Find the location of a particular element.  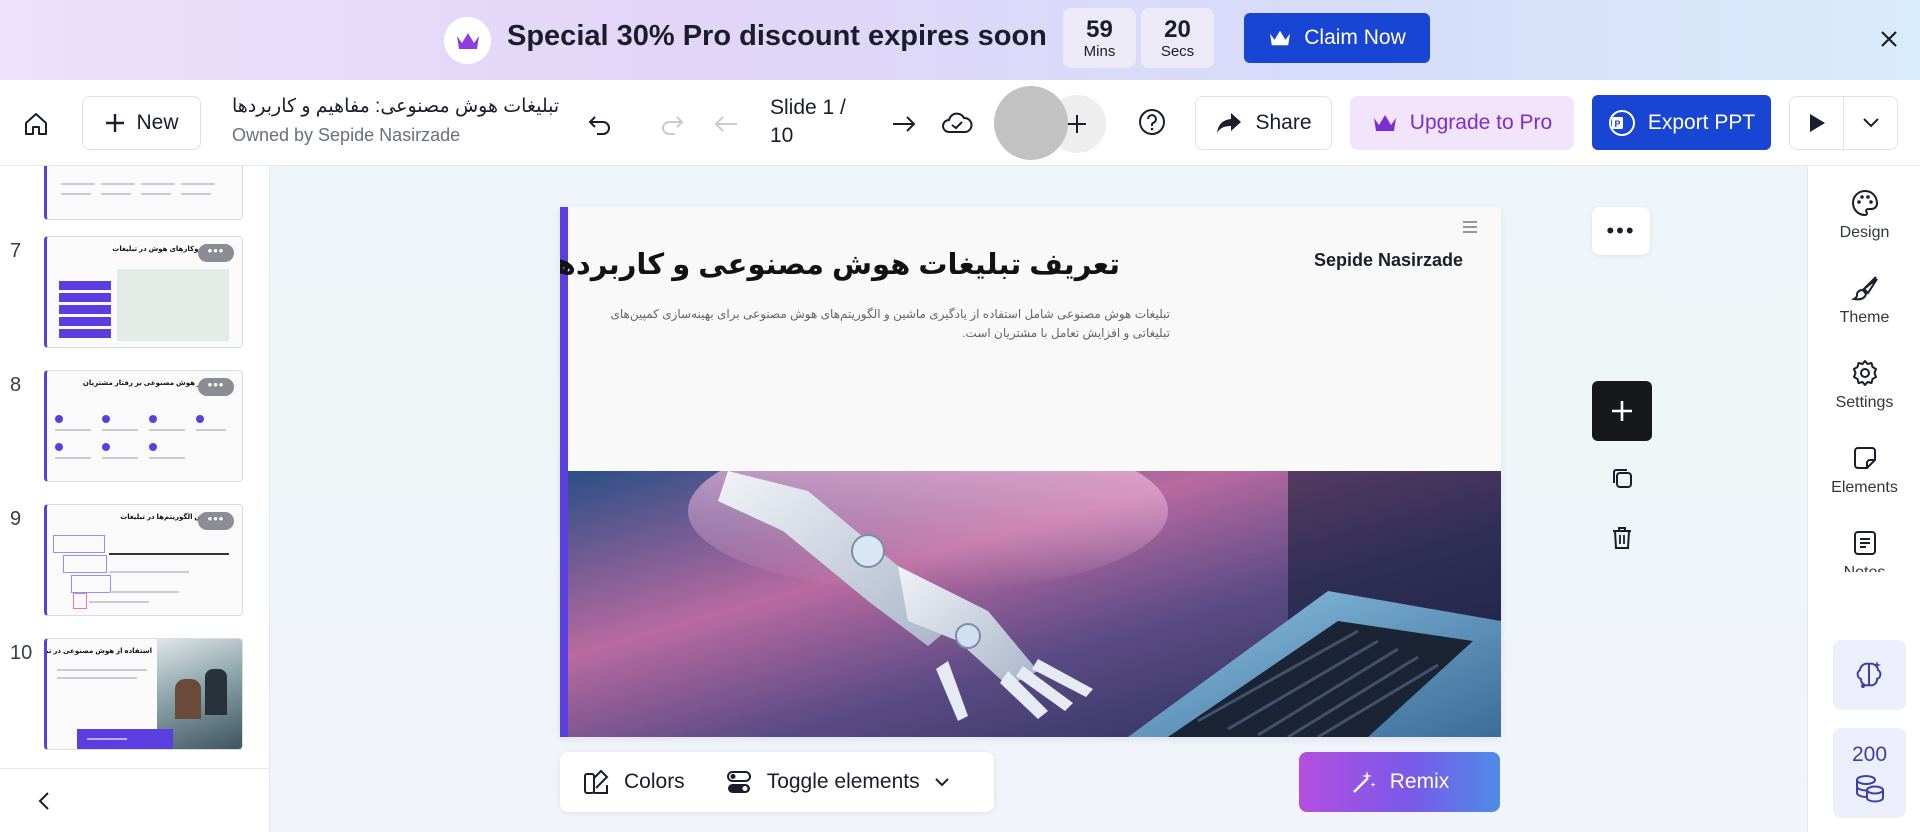

help-icon is located at coordinates (1152, 122).